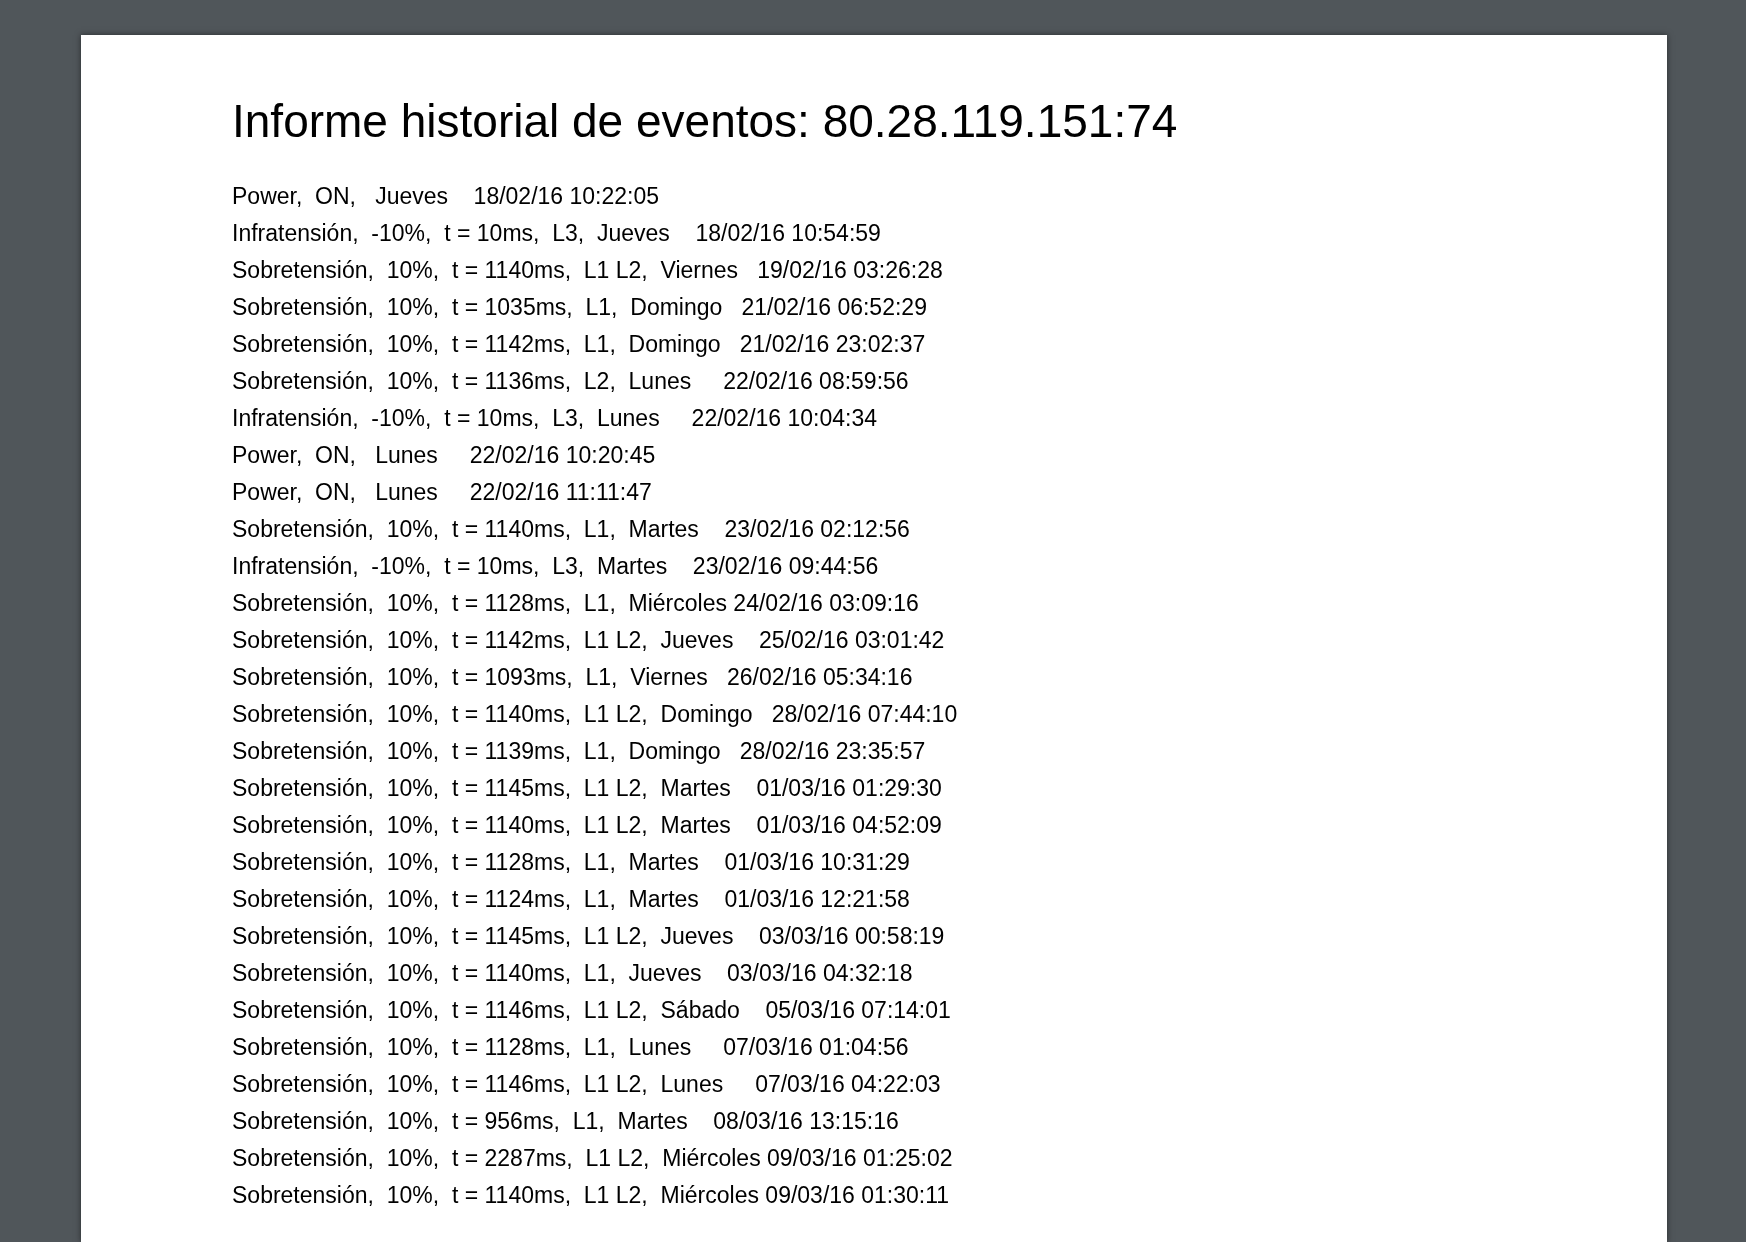 The image size is (1746, 1242). I want to click on event-line: Sobretensión, 10%, t = 1145ms, L1 L2, Jueves 03/03/16 00:58:19, so click(588, 936).